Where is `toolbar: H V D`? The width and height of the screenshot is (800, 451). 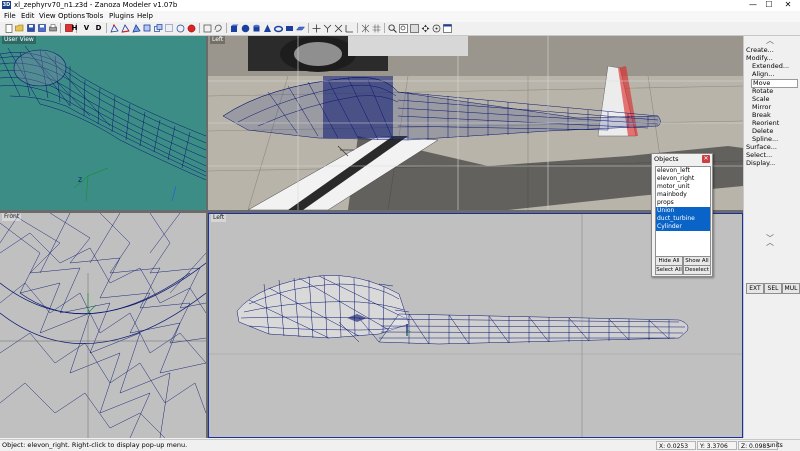
toolbar: H V D is located at coordinates (400, 29).